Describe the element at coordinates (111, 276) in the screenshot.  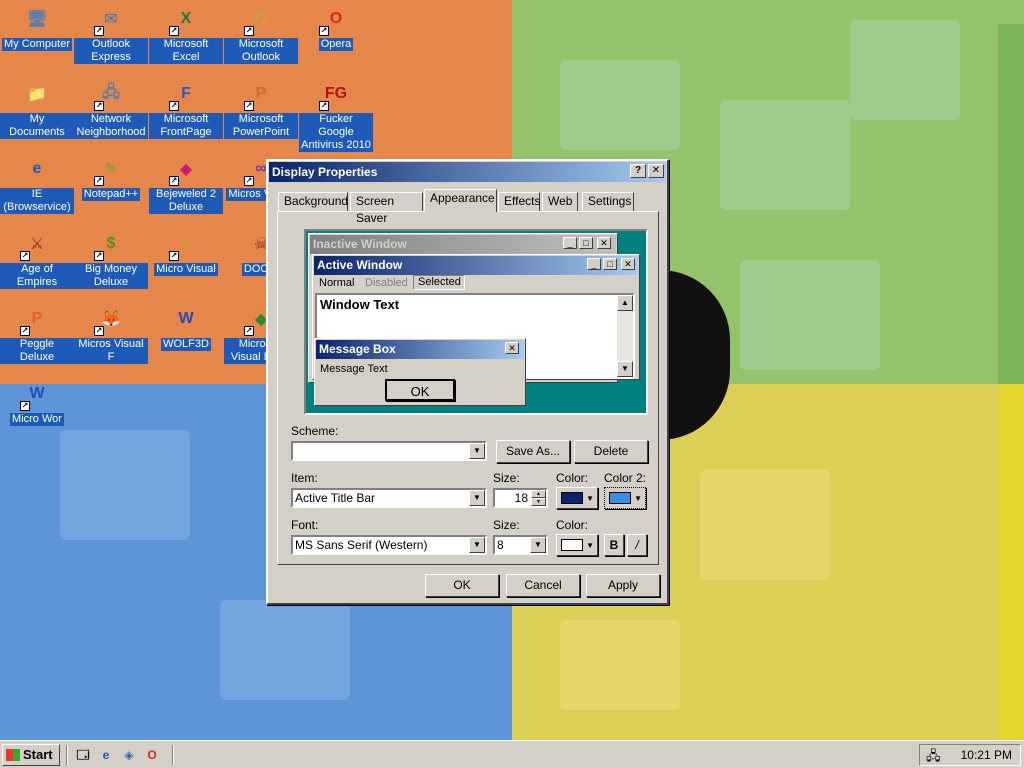
I see `desktop-icon-label: Big Money Deluxe` at that location.